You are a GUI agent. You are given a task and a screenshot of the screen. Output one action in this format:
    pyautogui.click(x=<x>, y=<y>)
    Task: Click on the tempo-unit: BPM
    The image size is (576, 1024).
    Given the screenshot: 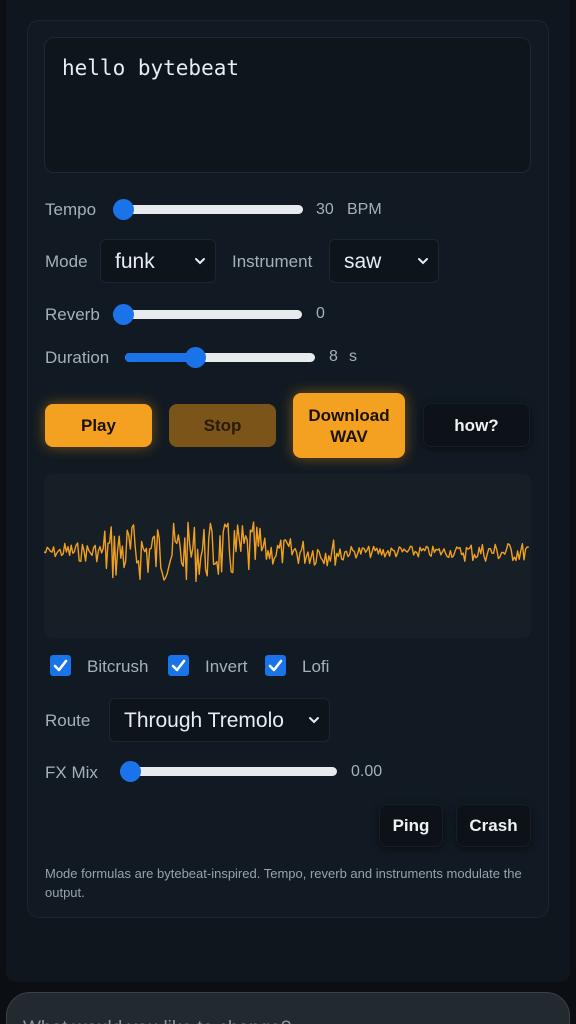 What is the action you would take?
    pyautogui.click(x=364, y=209)
    